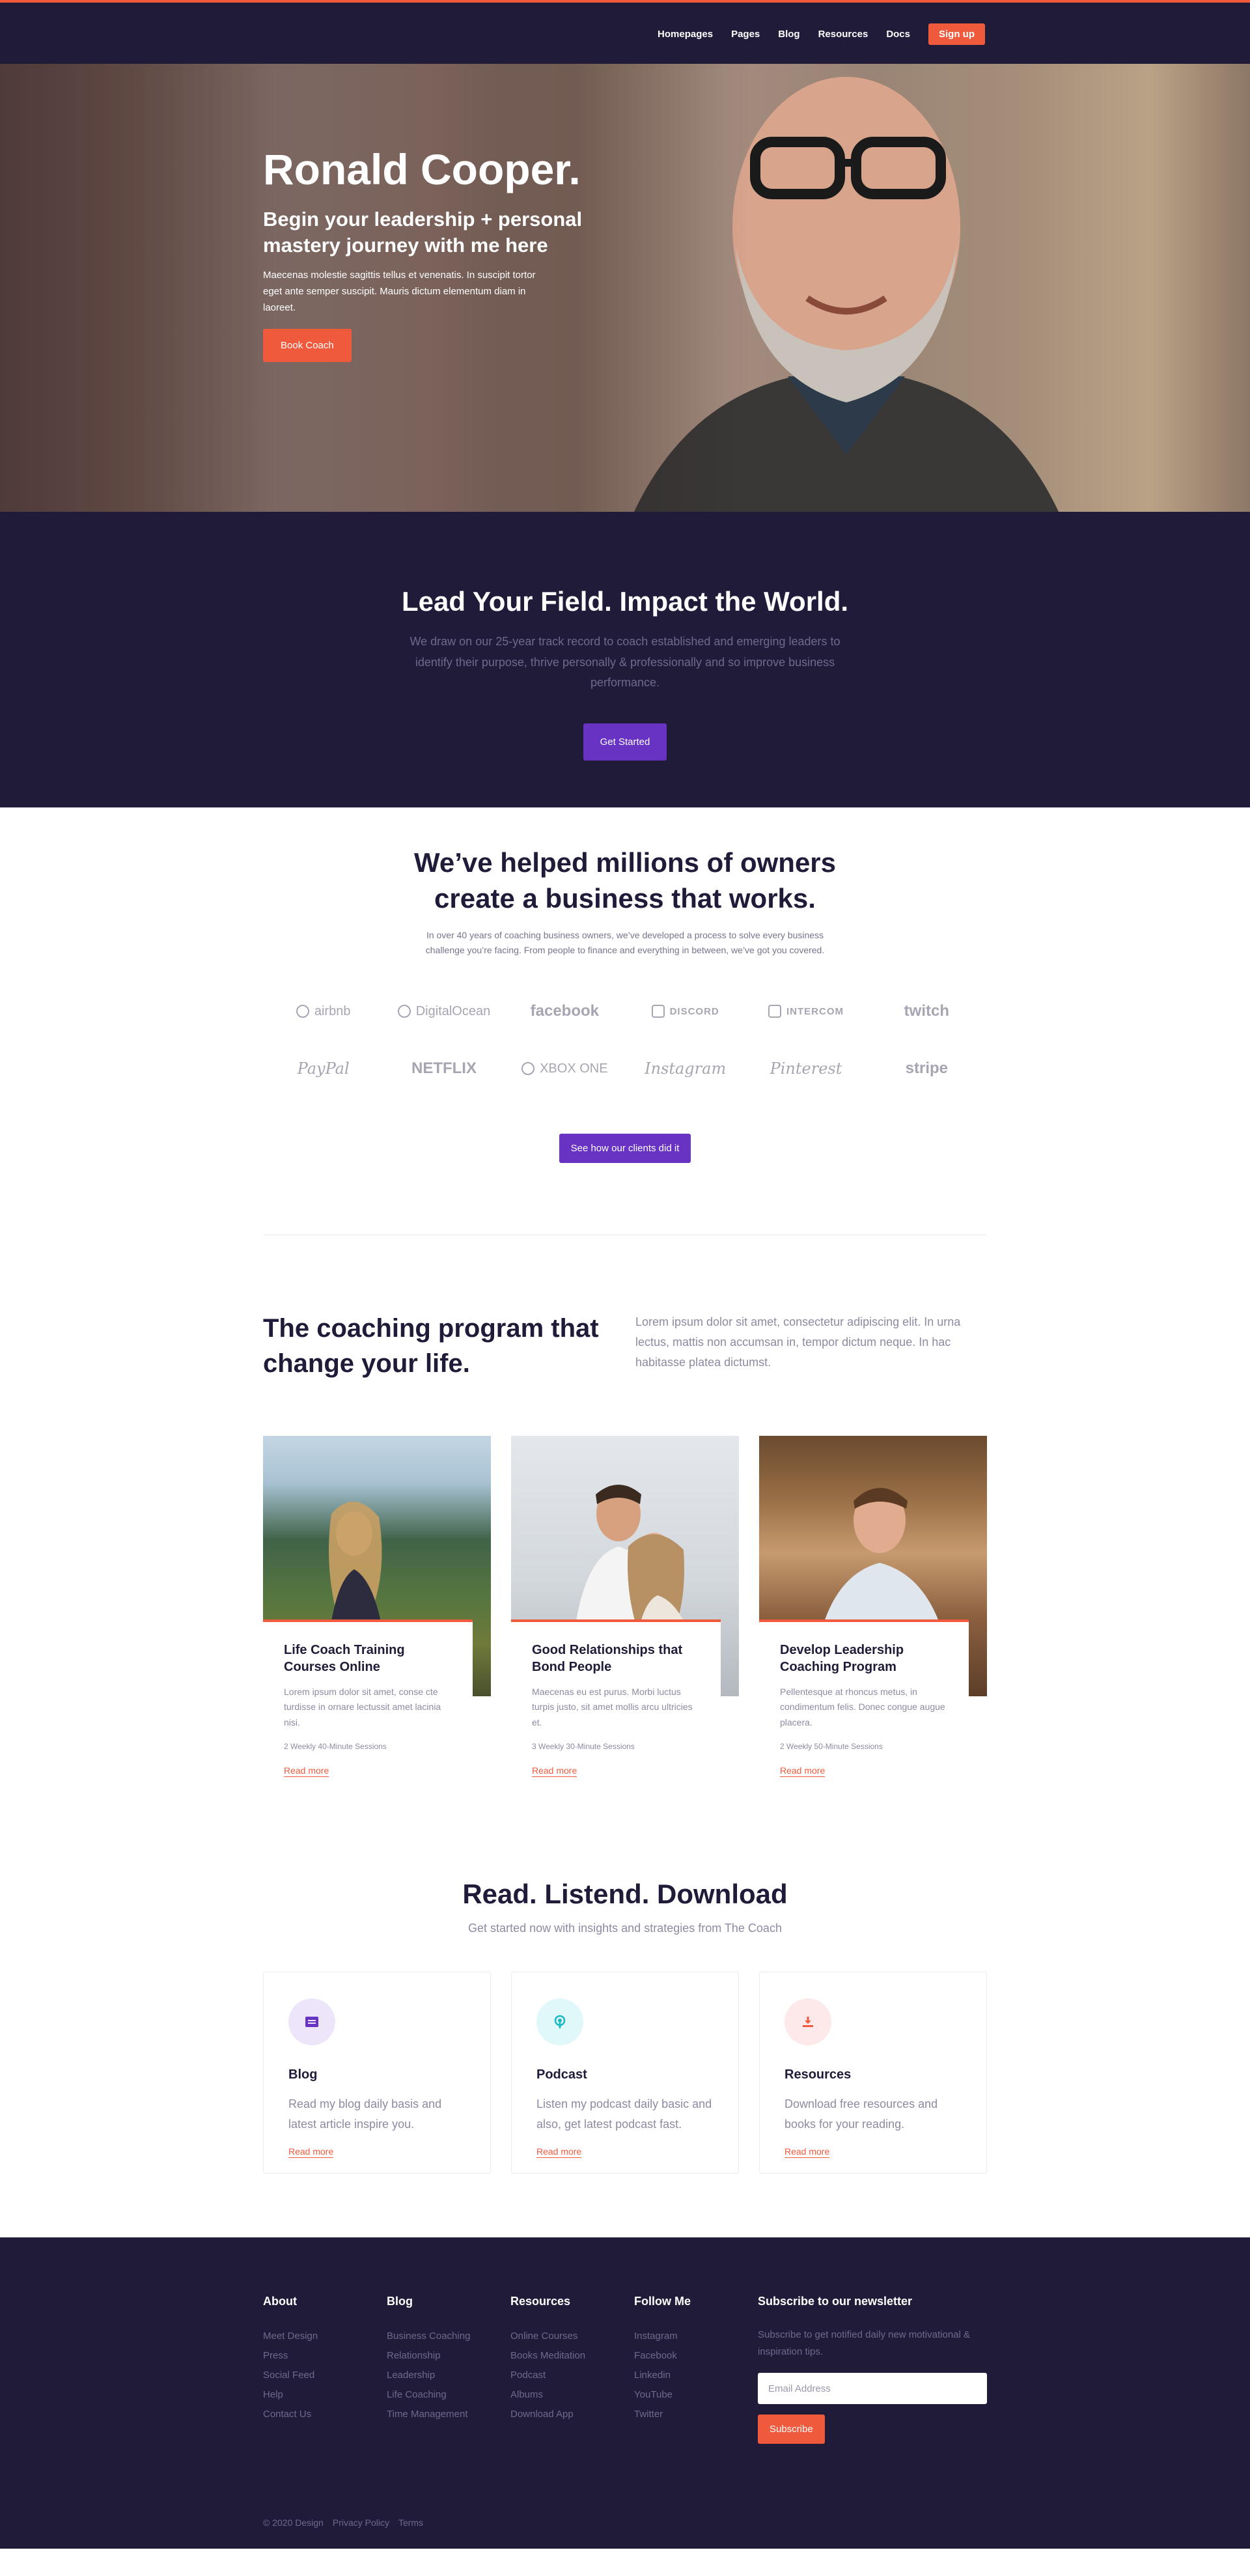 The height and width of the screenshot is (2576, 1250). Describe the element at coordinates (574, 1069) in the screenshot. I see `xbox-logo-text: XBOX ONE` at that location.